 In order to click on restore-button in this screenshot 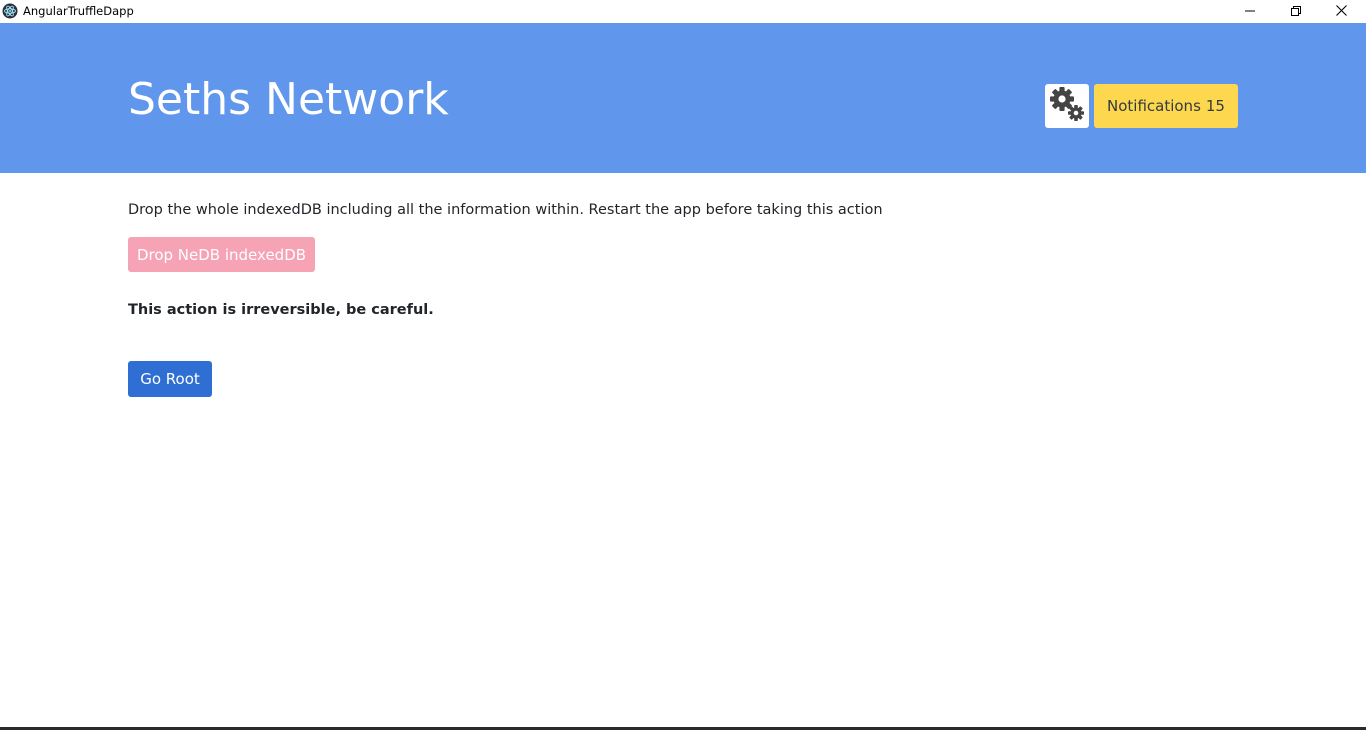, I will do `click(1296, 11)`.